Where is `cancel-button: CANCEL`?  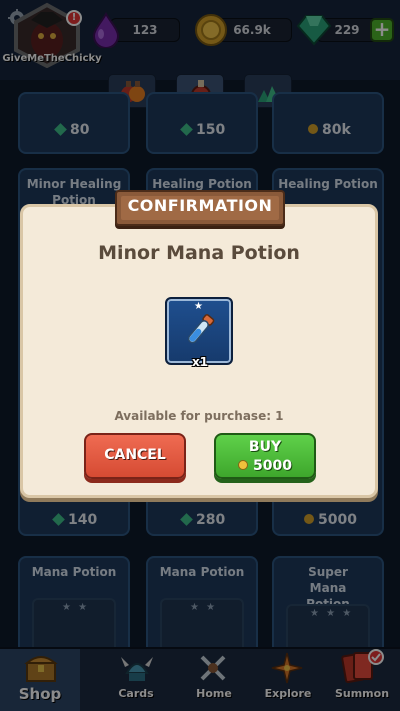
cancel-button: CANCEL is located at coordinates (135, 456).